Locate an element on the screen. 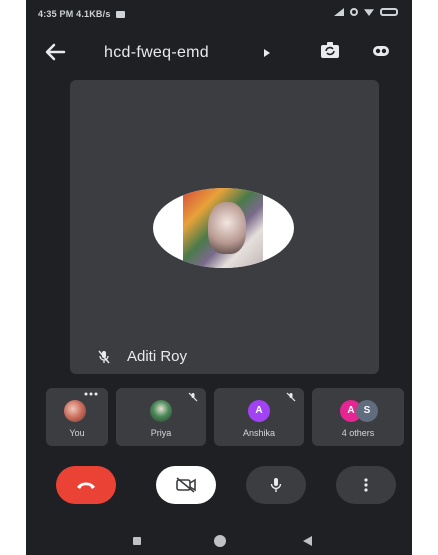 Image resolution: width=438 pixels, height=555 pixels. signal-icon is located at coordinates (339, 12).